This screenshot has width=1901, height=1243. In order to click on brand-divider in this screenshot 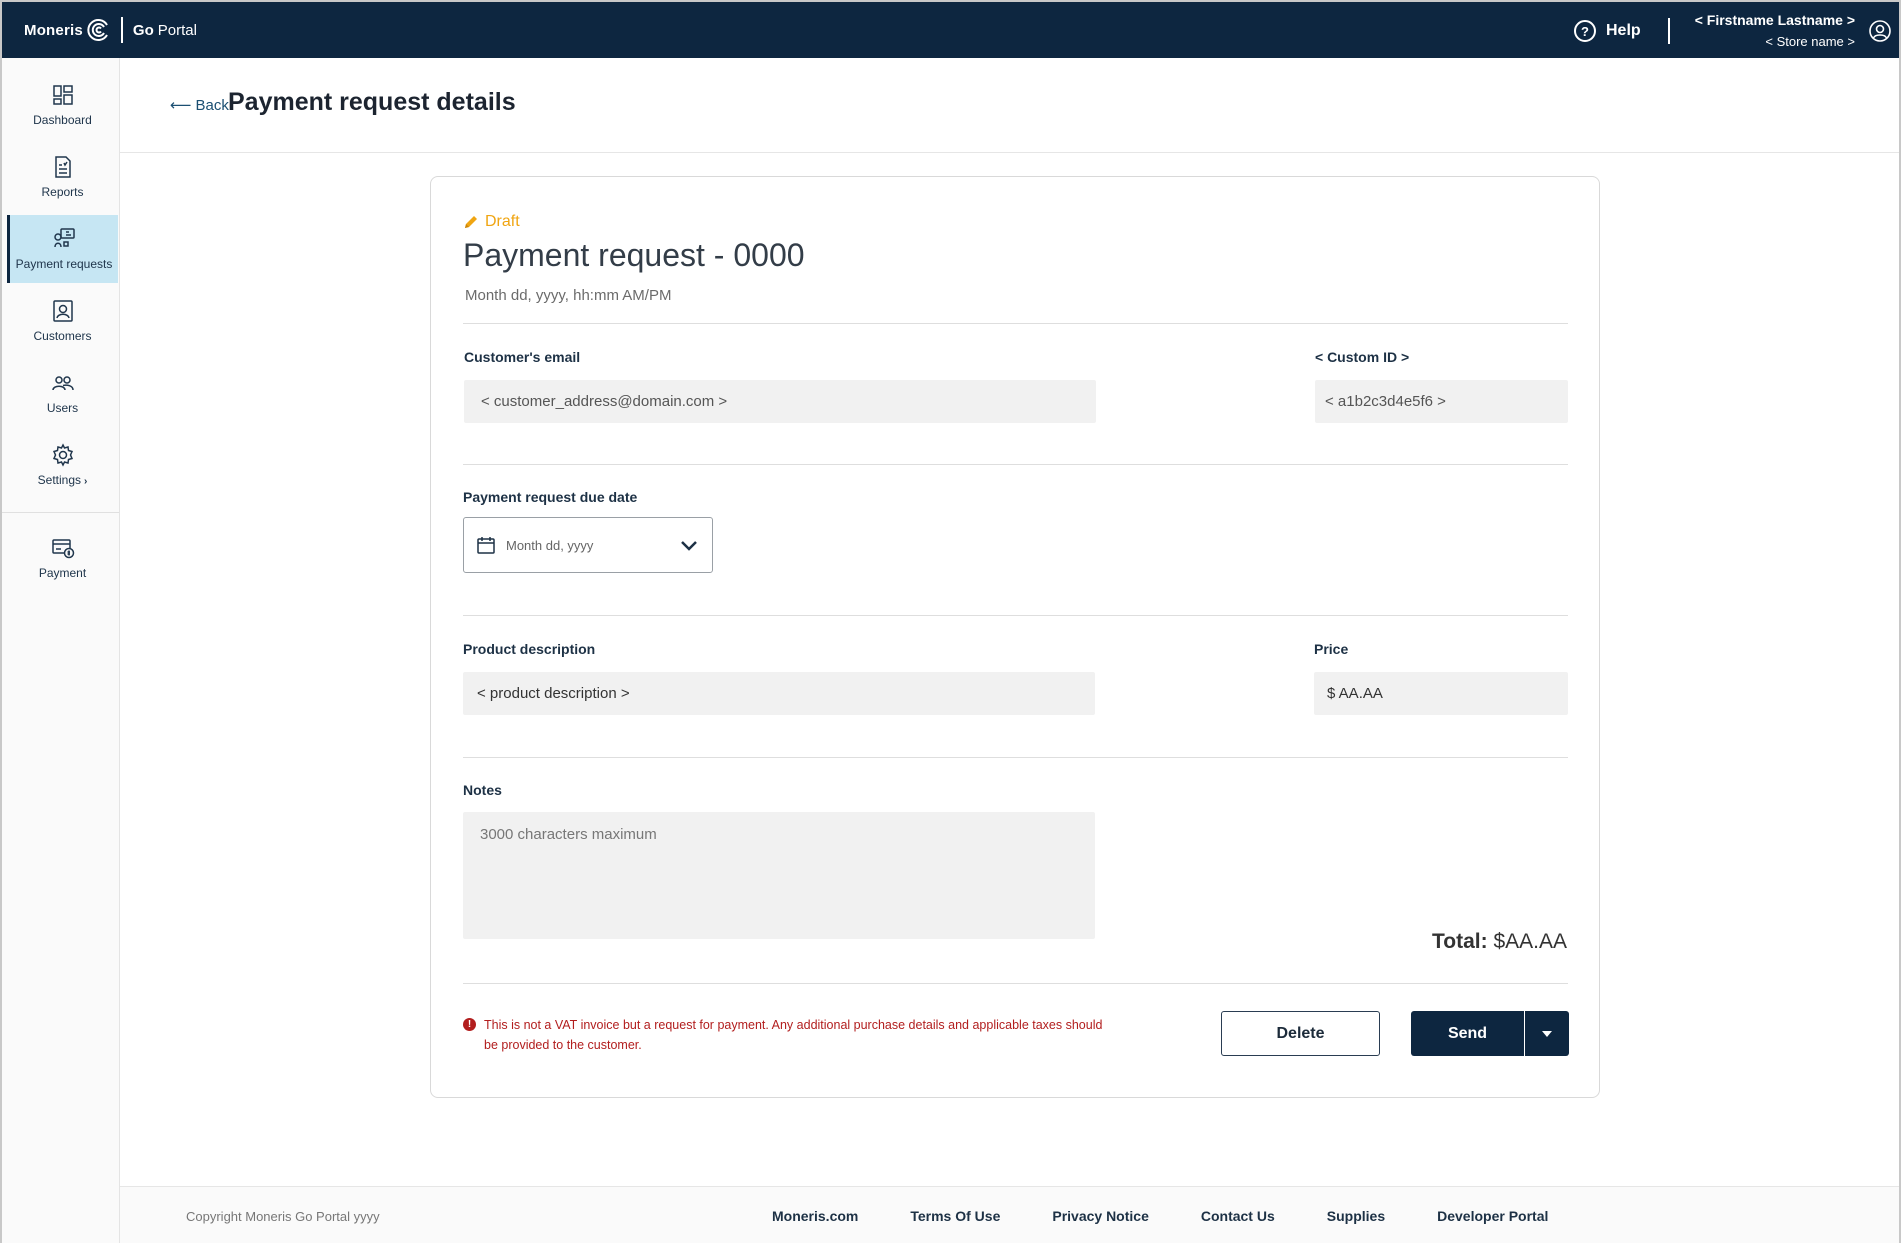, I will do `click(121, 30)`.